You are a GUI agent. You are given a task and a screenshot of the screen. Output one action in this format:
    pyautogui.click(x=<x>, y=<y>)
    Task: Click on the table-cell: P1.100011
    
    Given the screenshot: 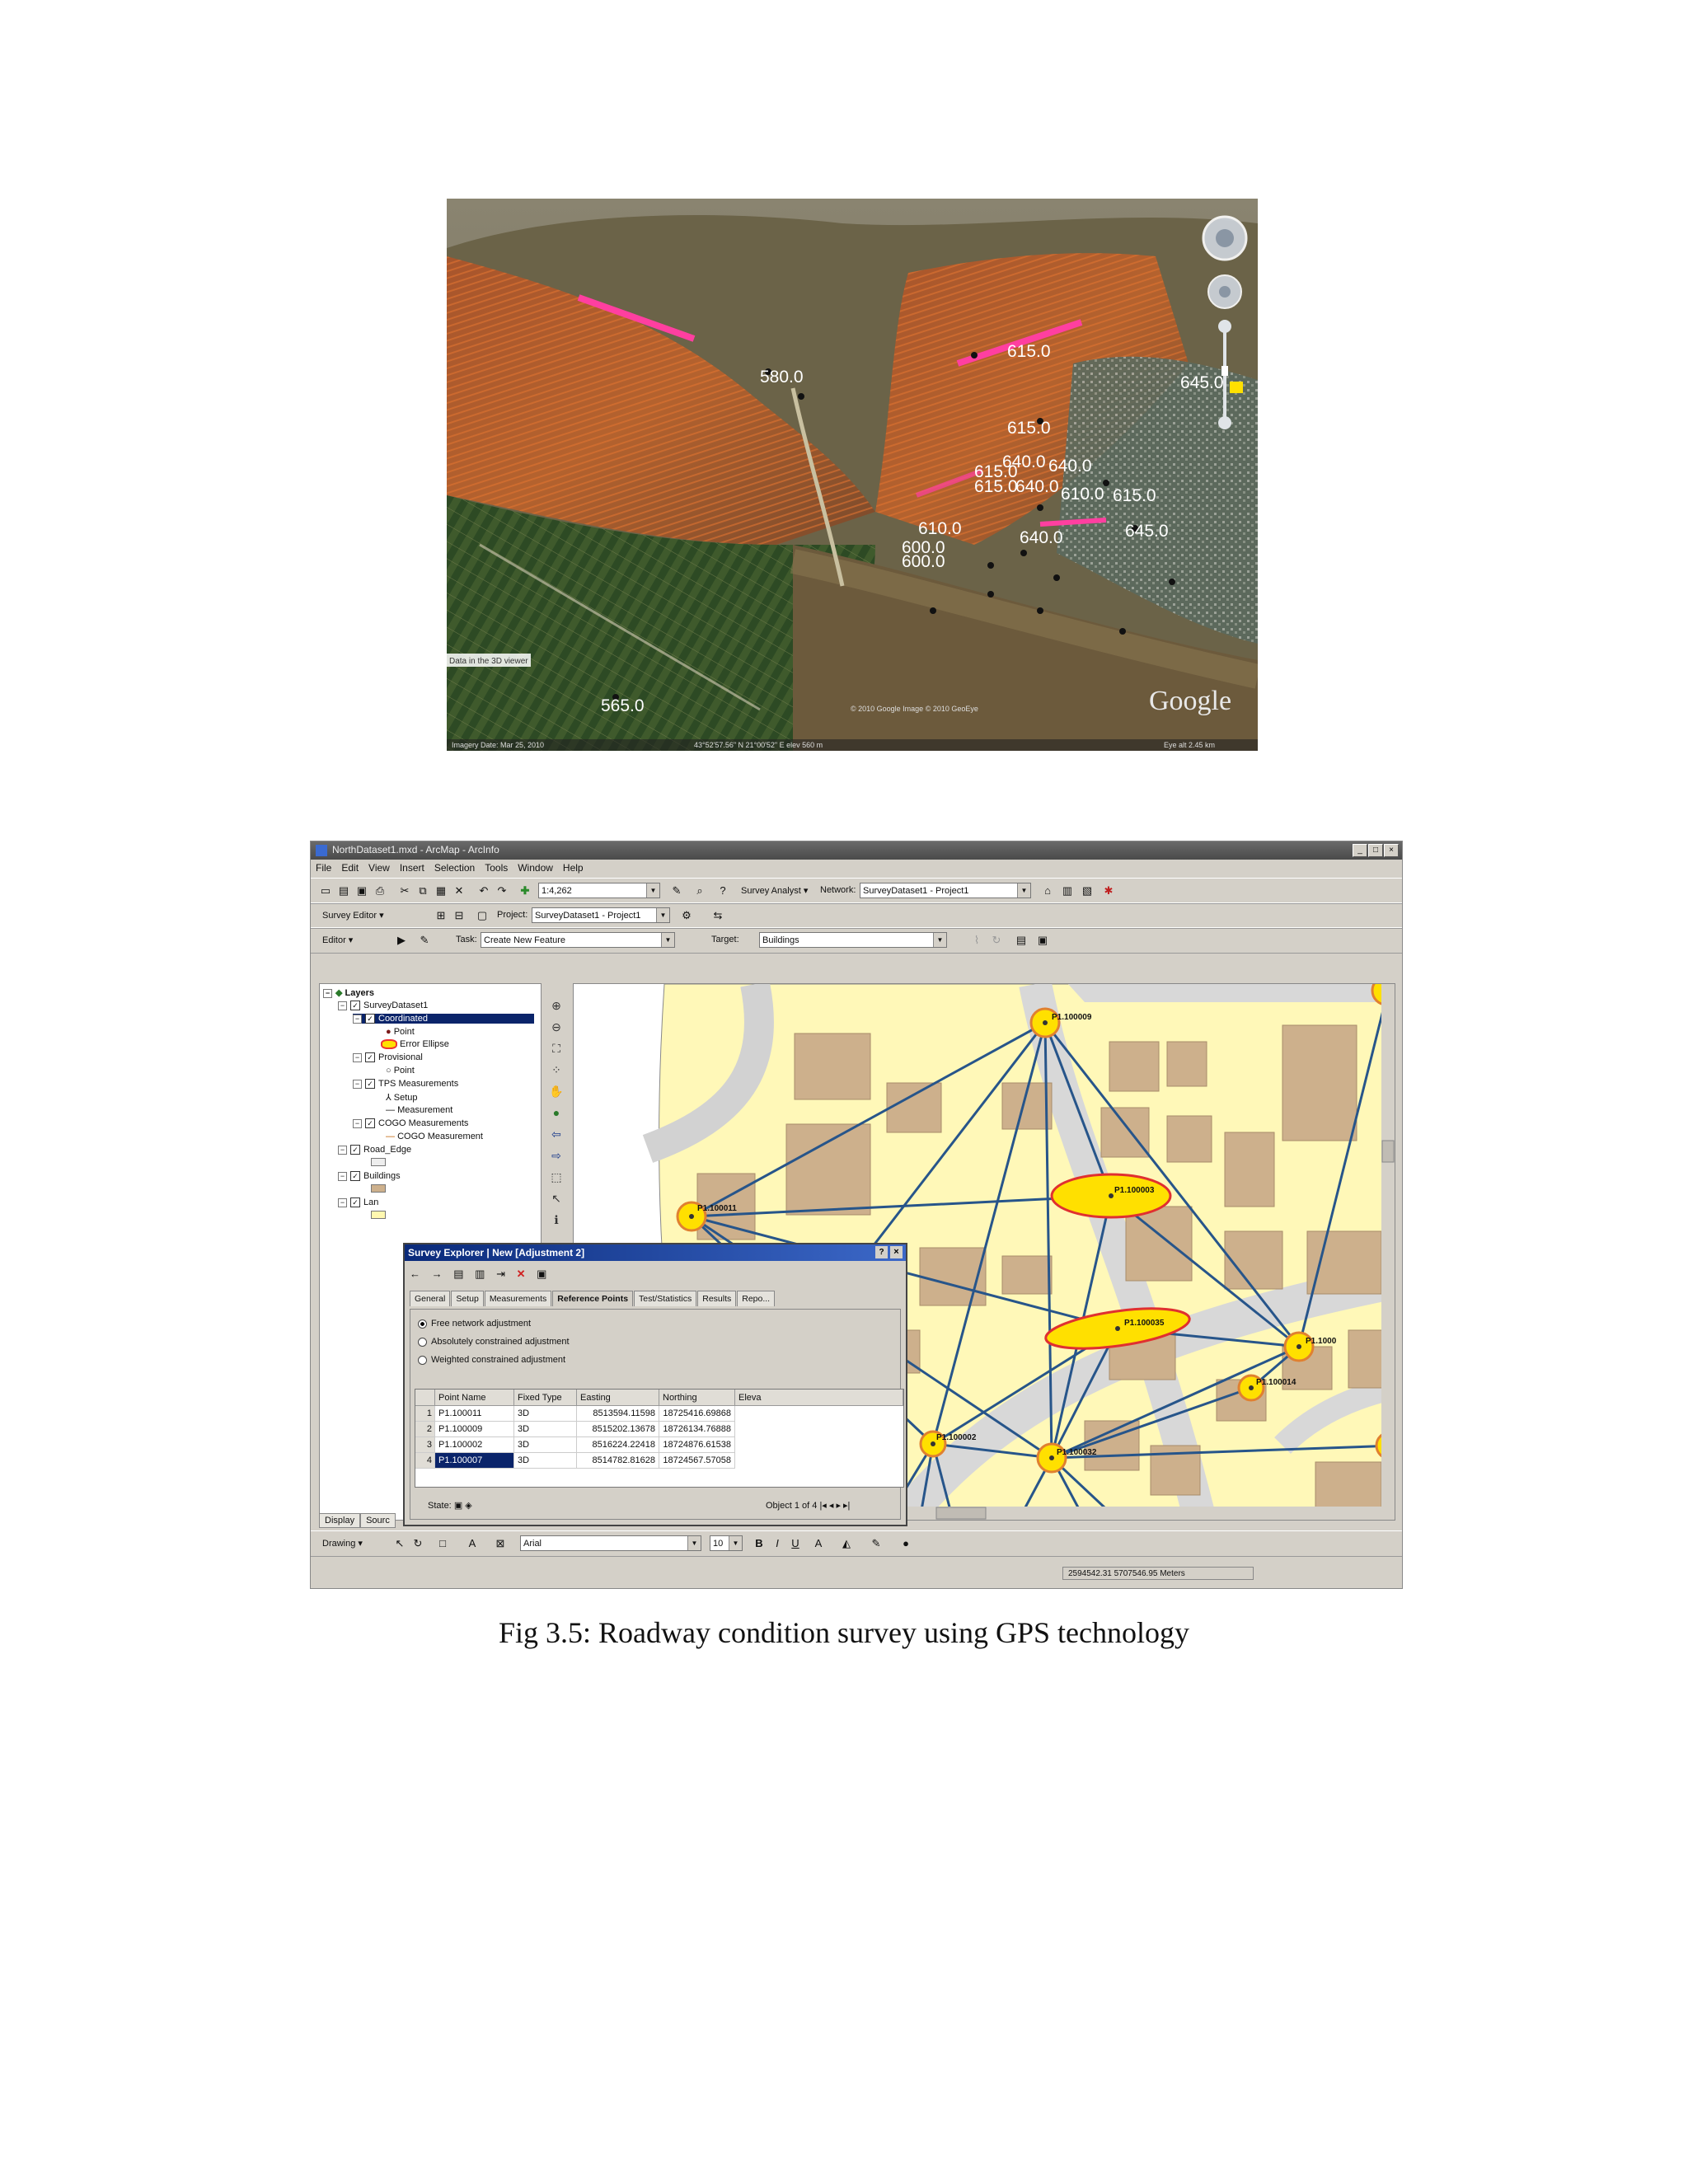 What is the action you would take?
    pyautogui.click(x=474, y=1414)
    